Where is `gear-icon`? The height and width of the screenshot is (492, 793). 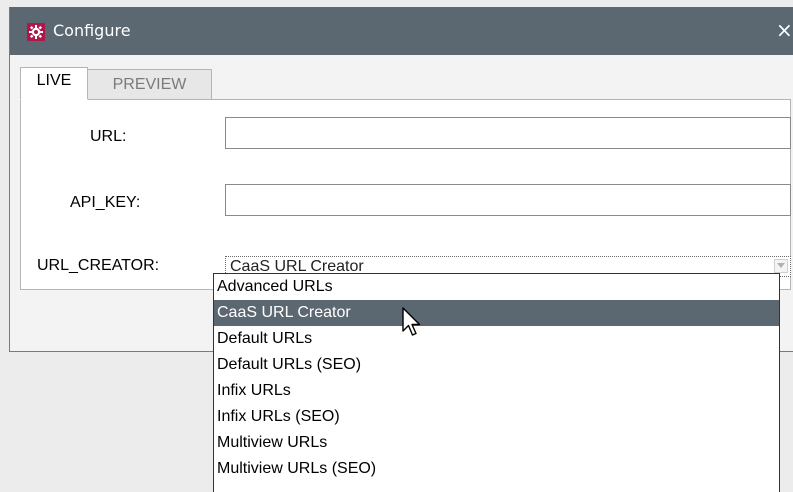 gear-icon is located at coordinates (36, 32).